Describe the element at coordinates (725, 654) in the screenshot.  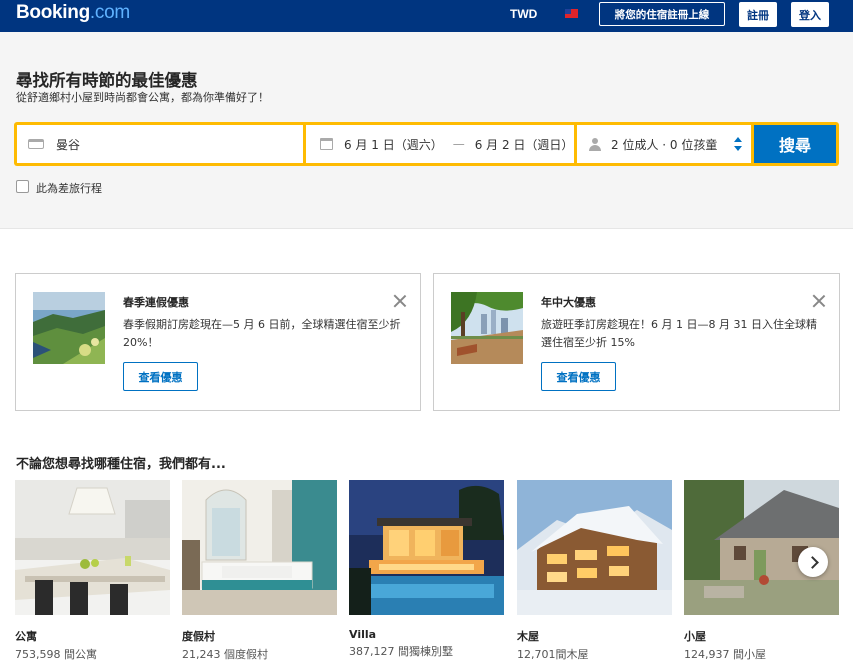
I see `property-type-count: 124,937 間小屋` at that location.